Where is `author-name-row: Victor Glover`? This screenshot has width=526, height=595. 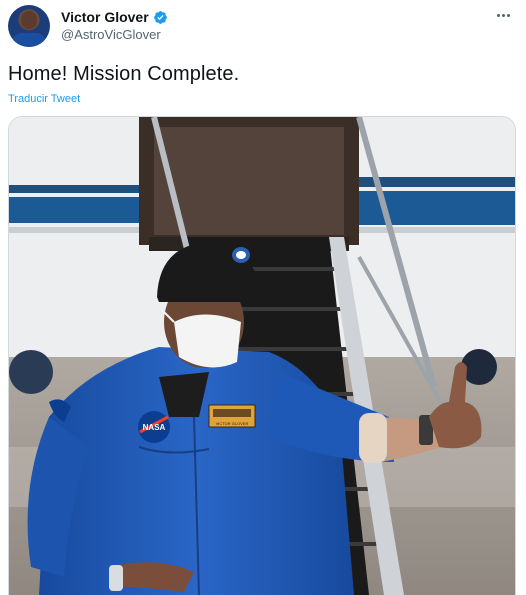 author-name-row: Victor Glover is located at coordinates (114, 17).